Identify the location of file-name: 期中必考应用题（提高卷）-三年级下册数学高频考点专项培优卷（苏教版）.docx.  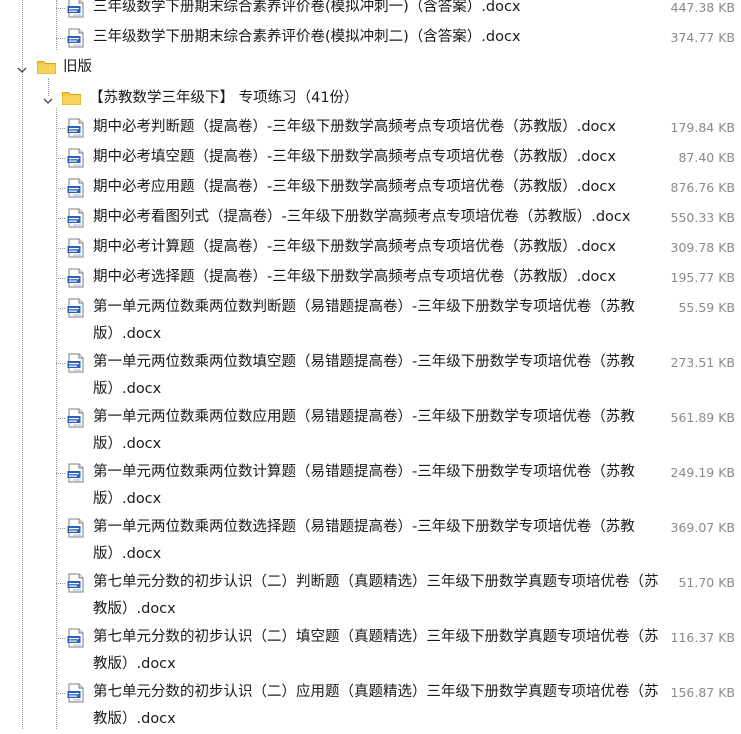
(354, 187).